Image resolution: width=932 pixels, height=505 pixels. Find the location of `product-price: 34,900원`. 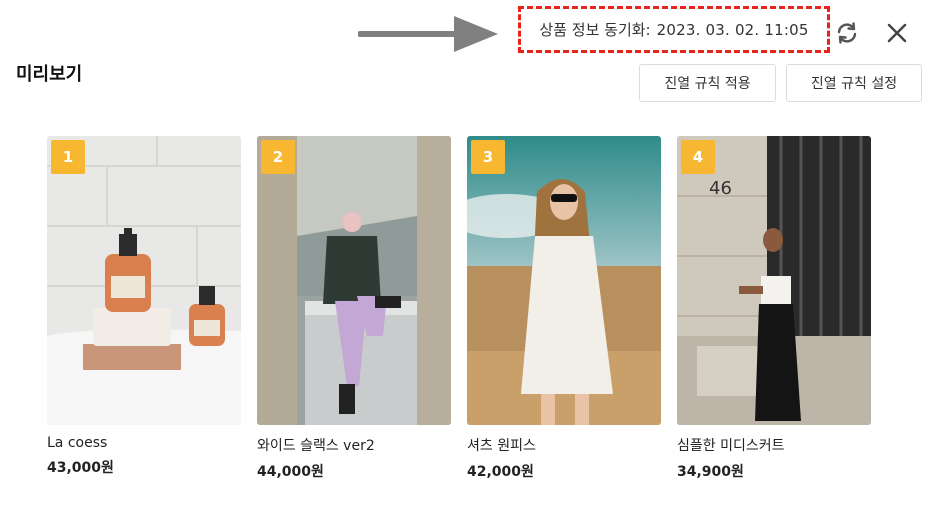

product-price: 34,900원 is located at coordinates (710, 472).